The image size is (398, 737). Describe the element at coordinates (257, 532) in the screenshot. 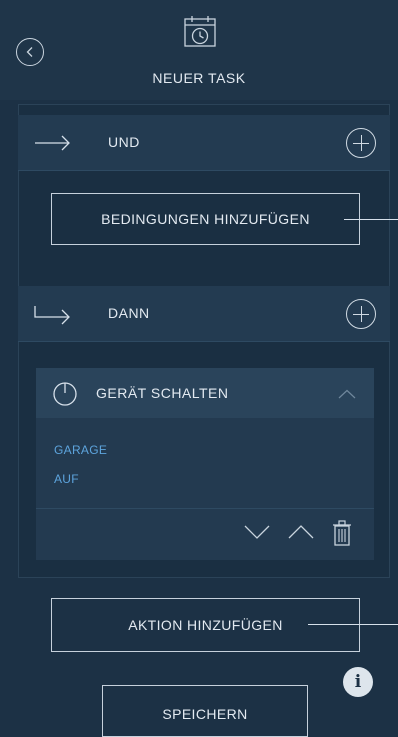

I see `move-down-icon` at that location.